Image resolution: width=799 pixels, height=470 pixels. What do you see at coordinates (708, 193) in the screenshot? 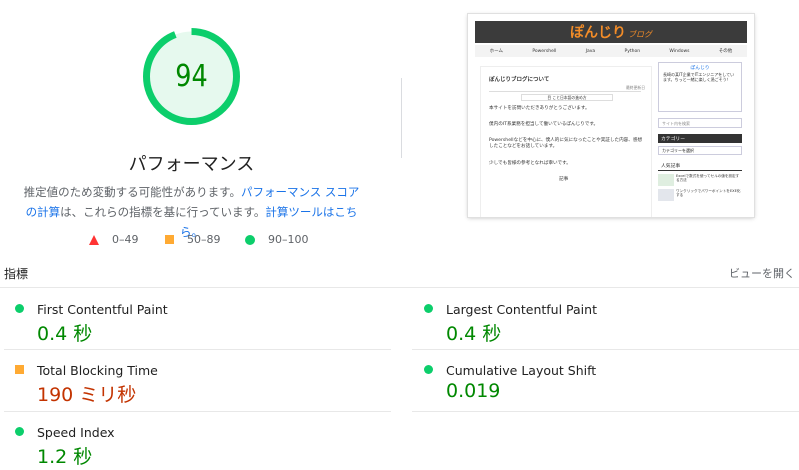
I see `thumb-popular-text: ワンクリックでパワーポイントをEXE化する` at bounding box center [708, 193].